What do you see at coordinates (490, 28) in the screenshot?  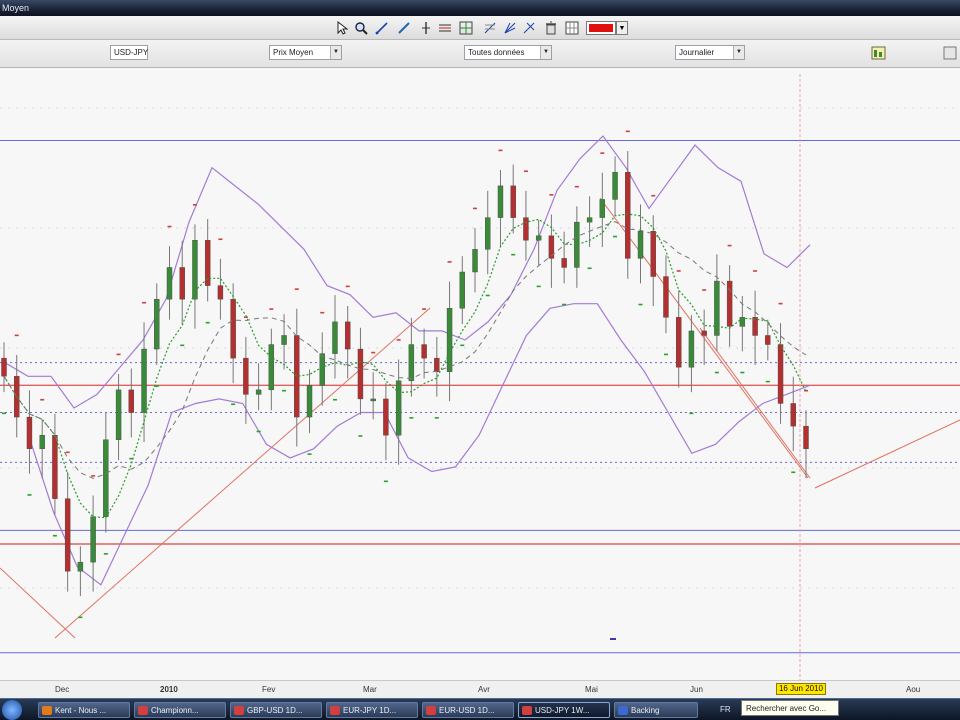 I see `fibonacci-icon` at bounding box center [490, 28].